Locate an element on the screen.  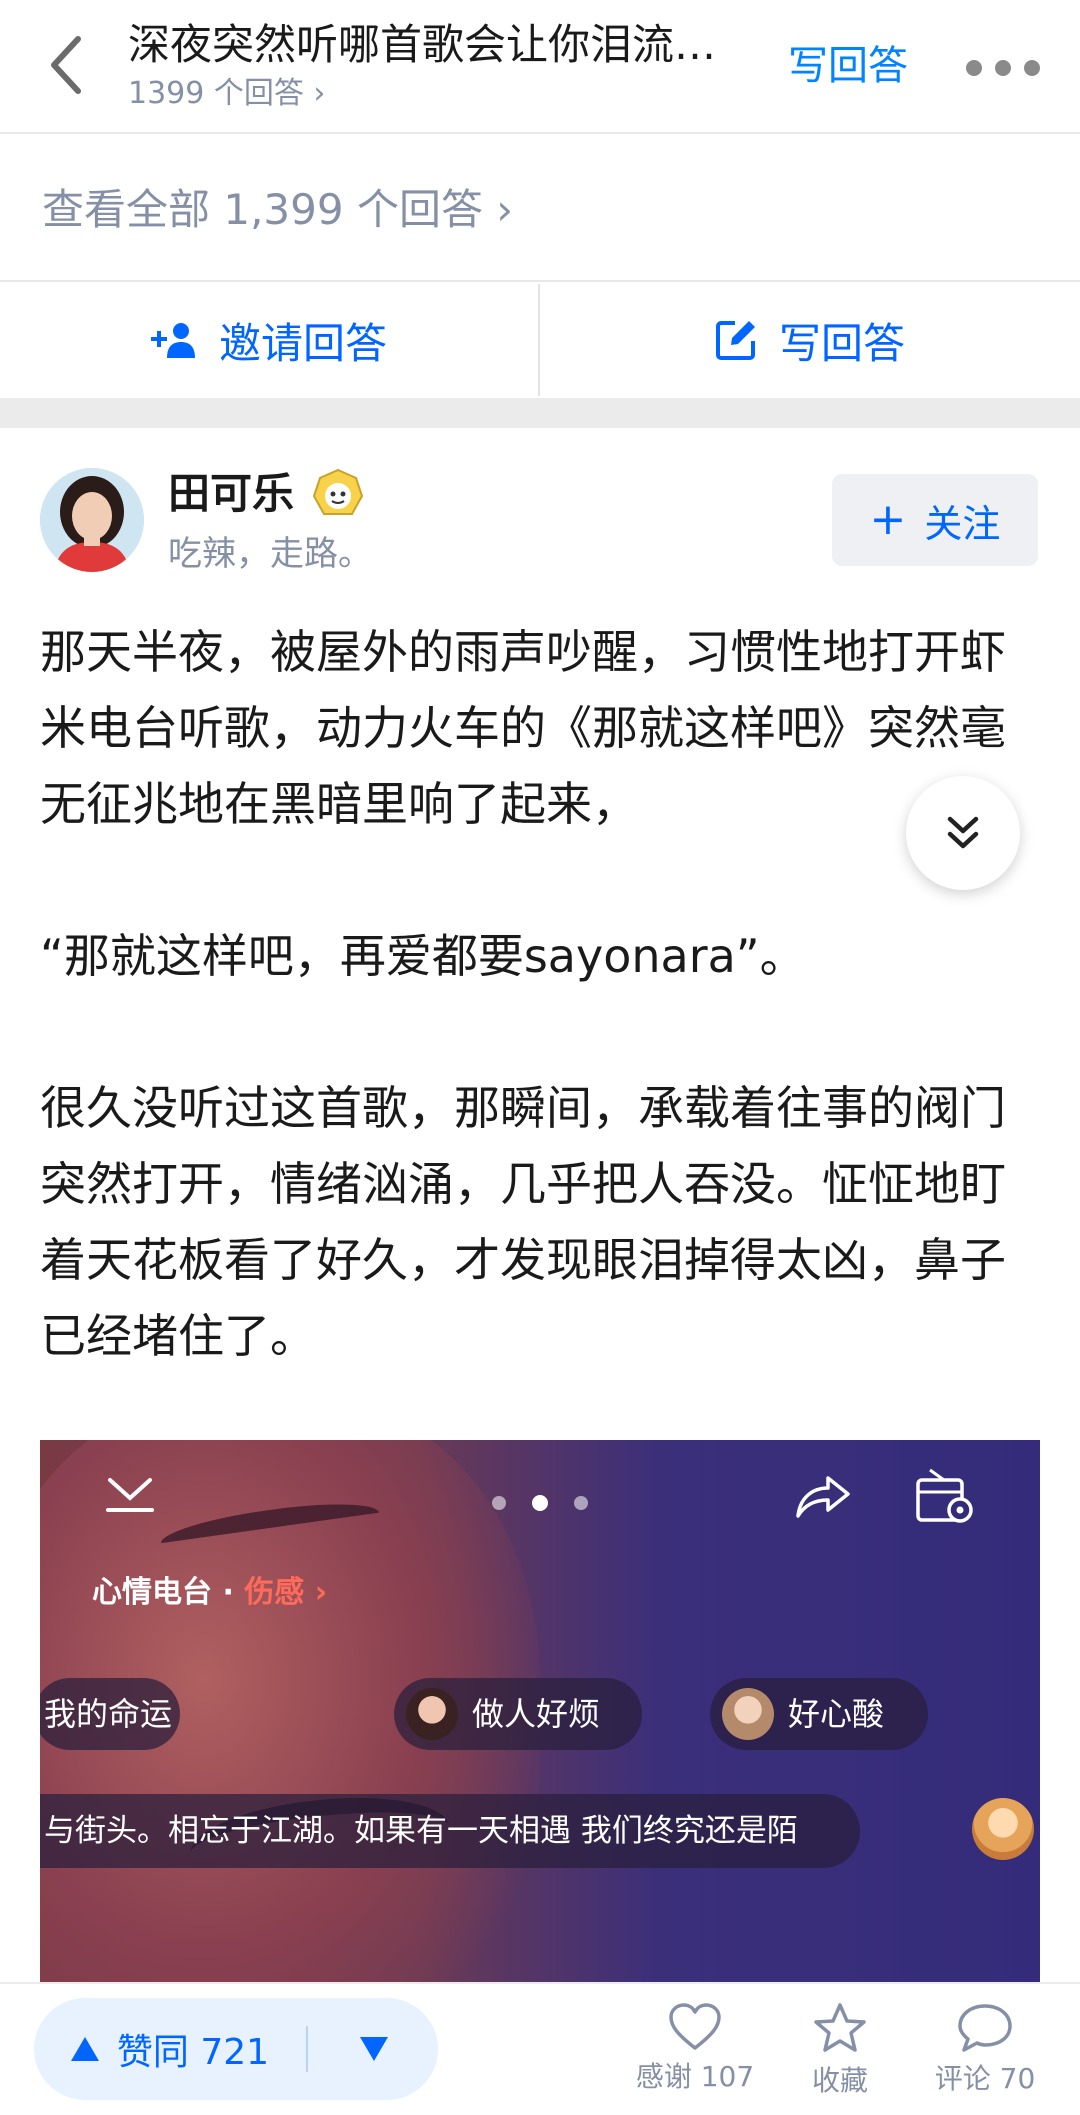
plus-icon: + is located at coordinates (888, 519).